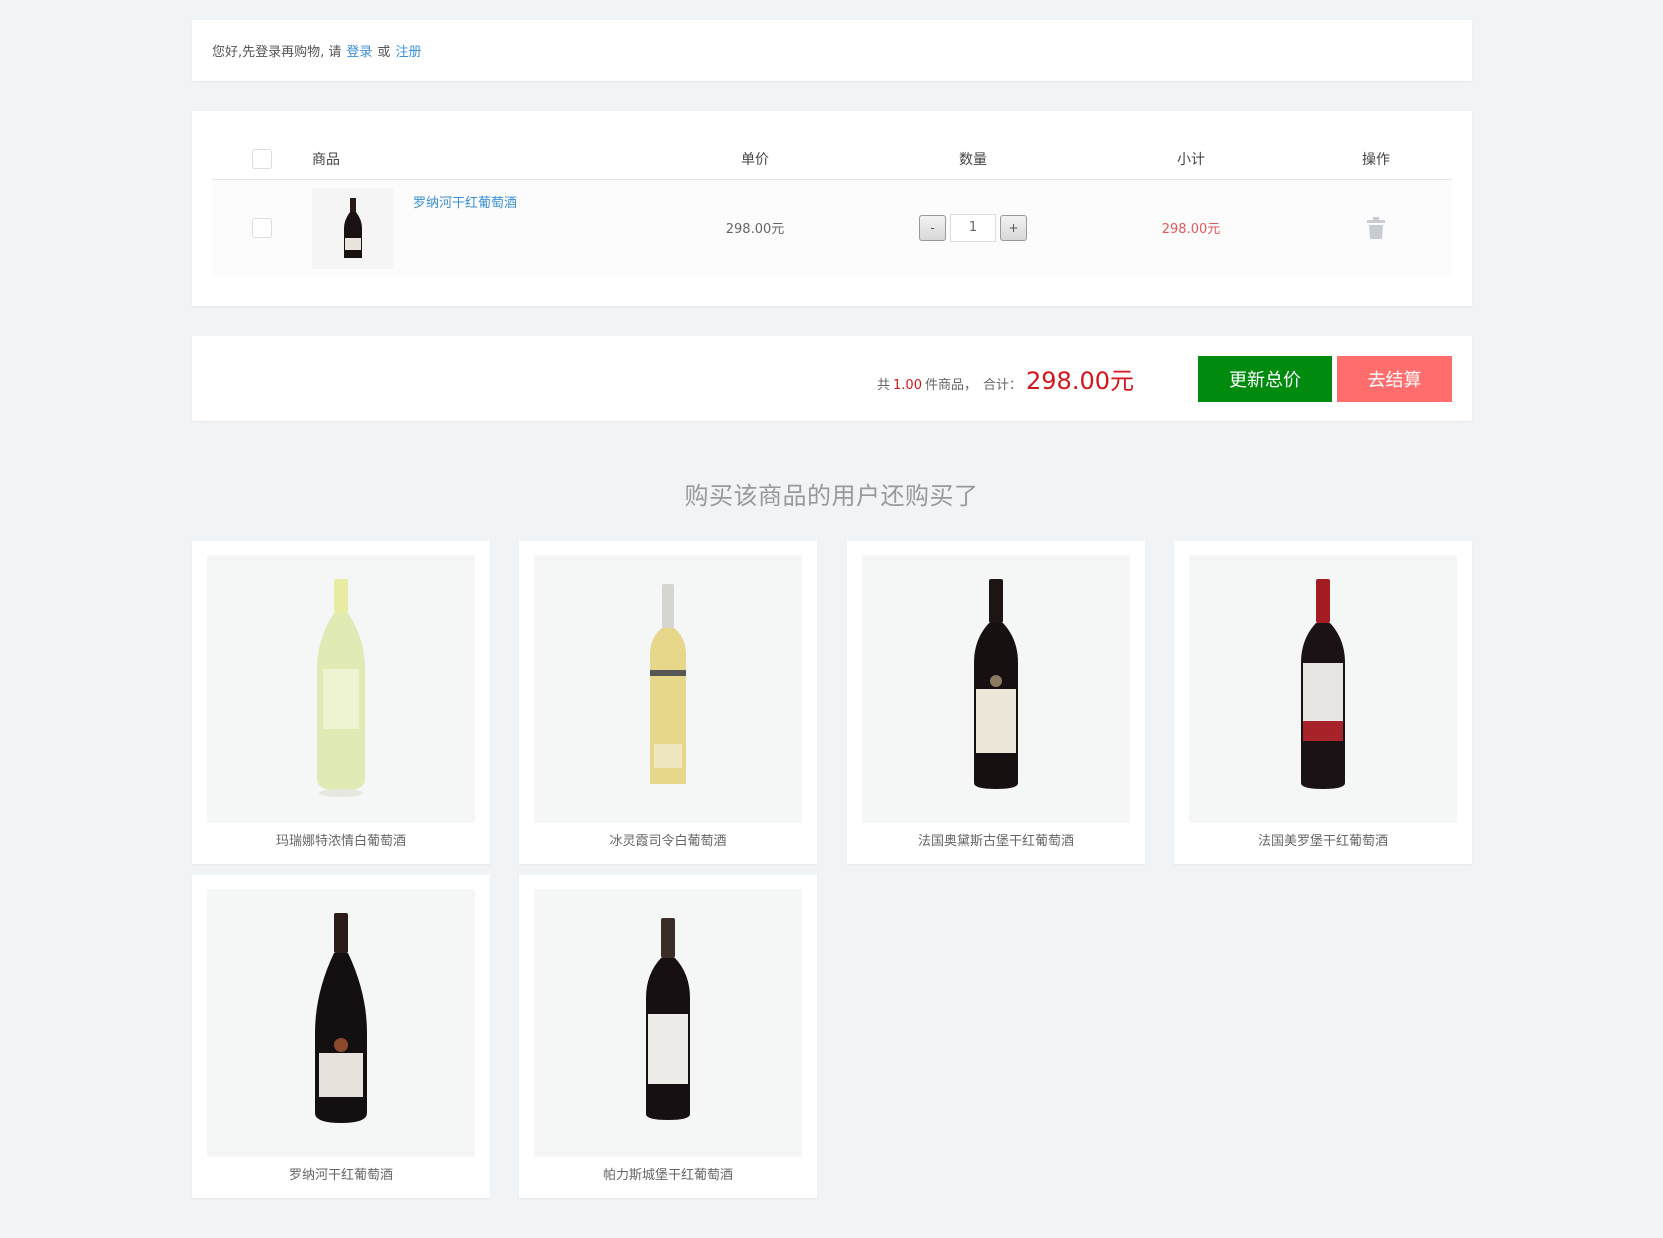  I want to click on cart-summary: 共 1.00 件商品， 合计： 298.00元, so click(1005, 378).